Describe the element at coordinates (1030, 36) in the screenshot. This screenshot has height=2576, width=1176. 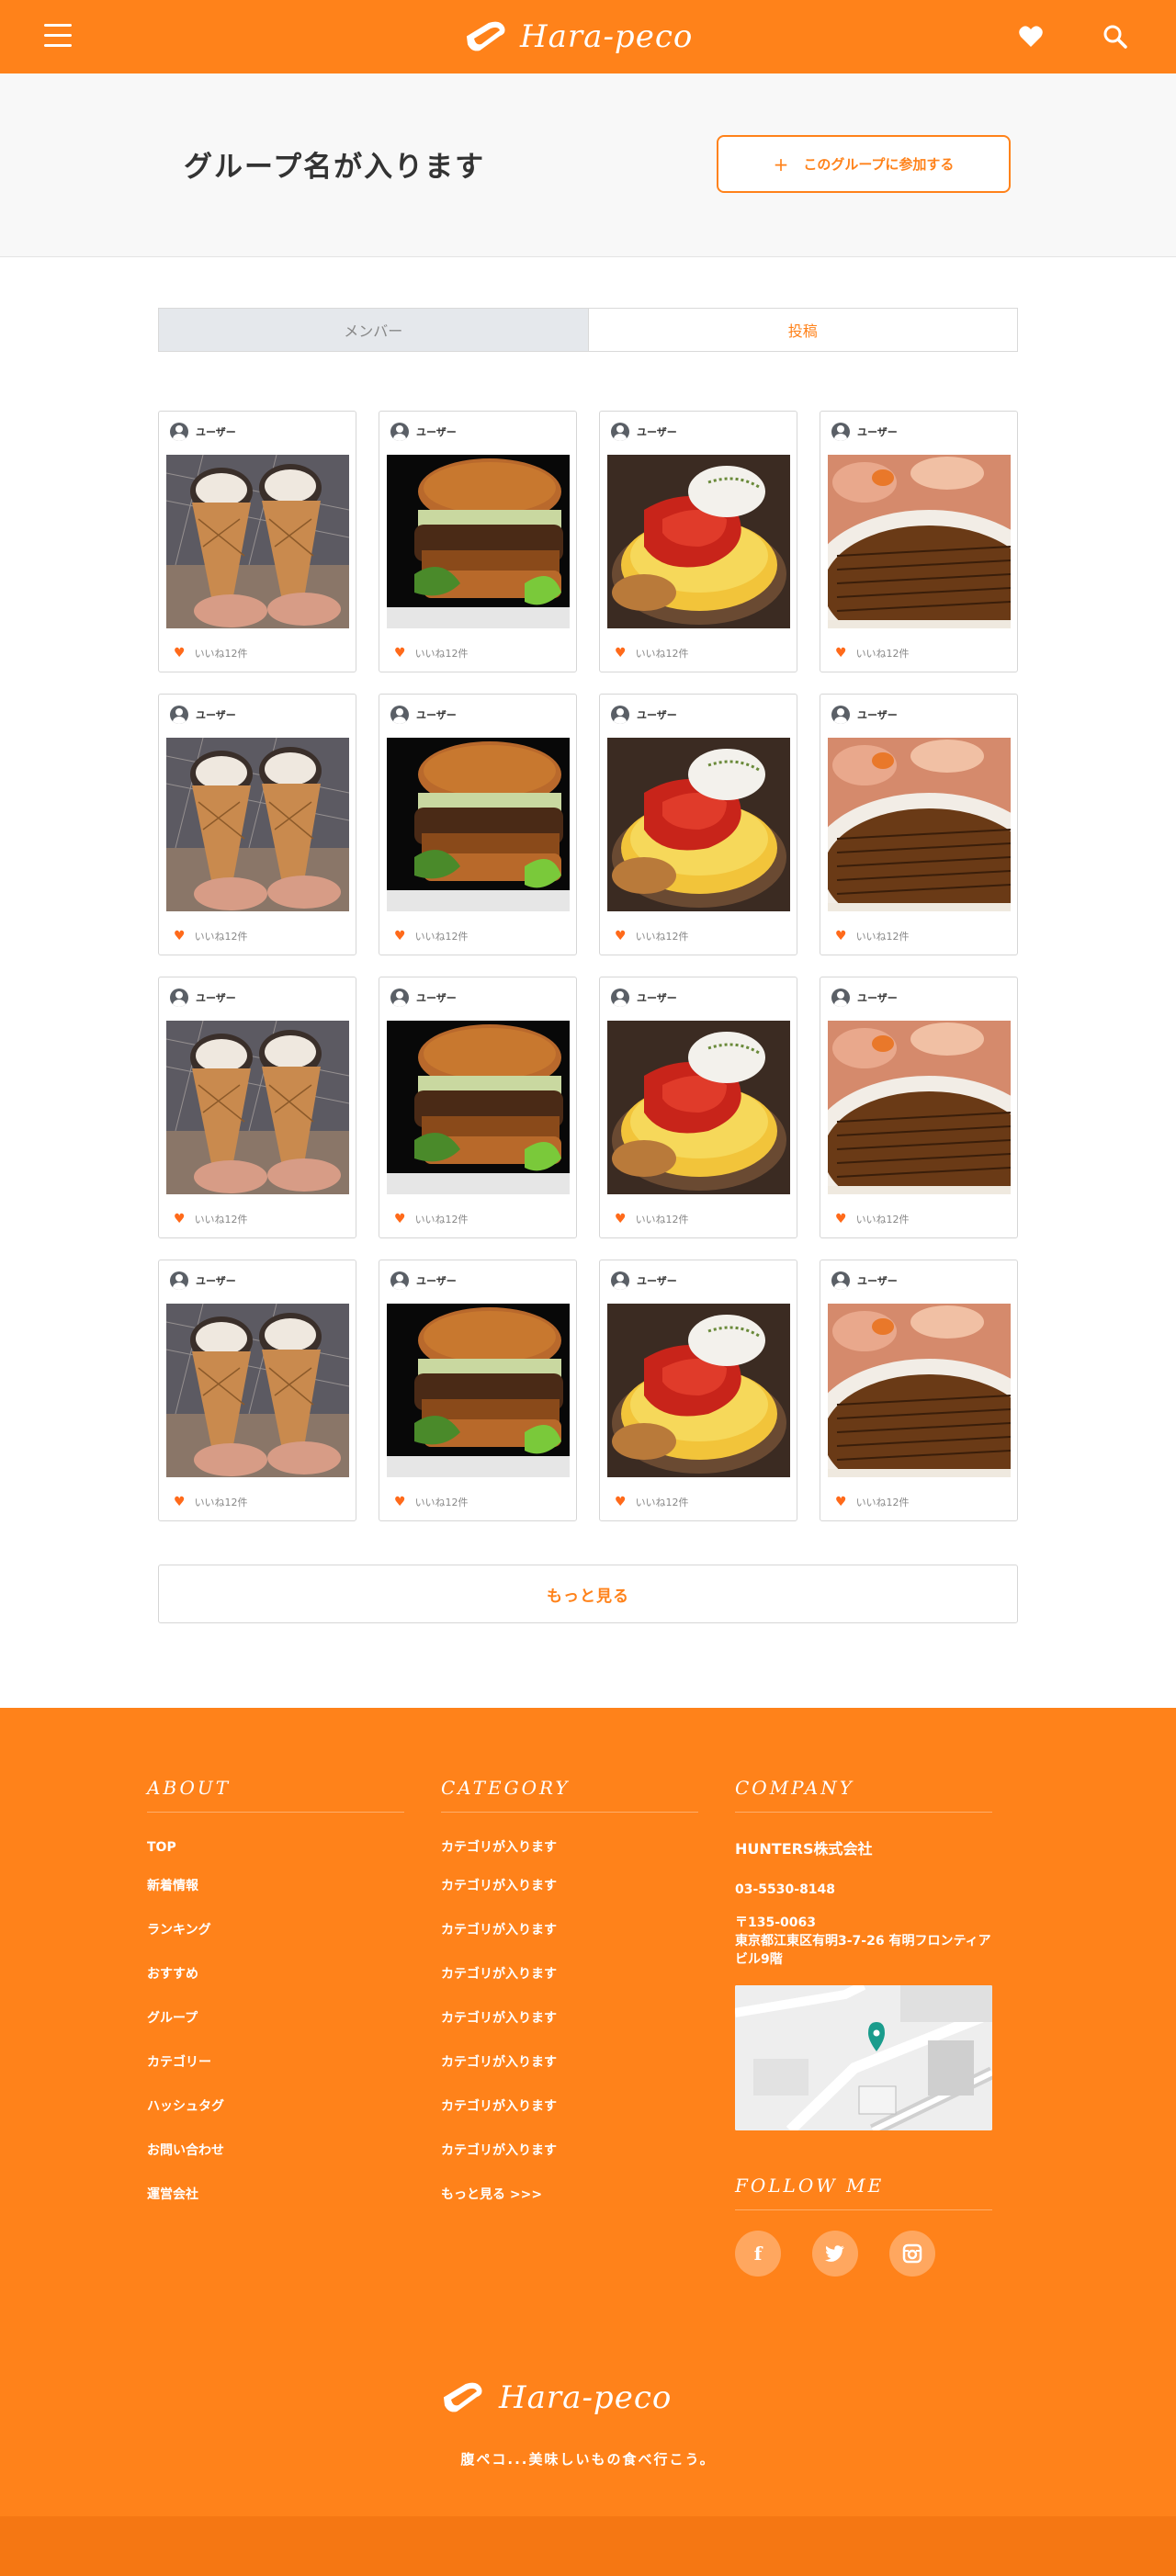
I see `favorite-heart-icon` at that location.